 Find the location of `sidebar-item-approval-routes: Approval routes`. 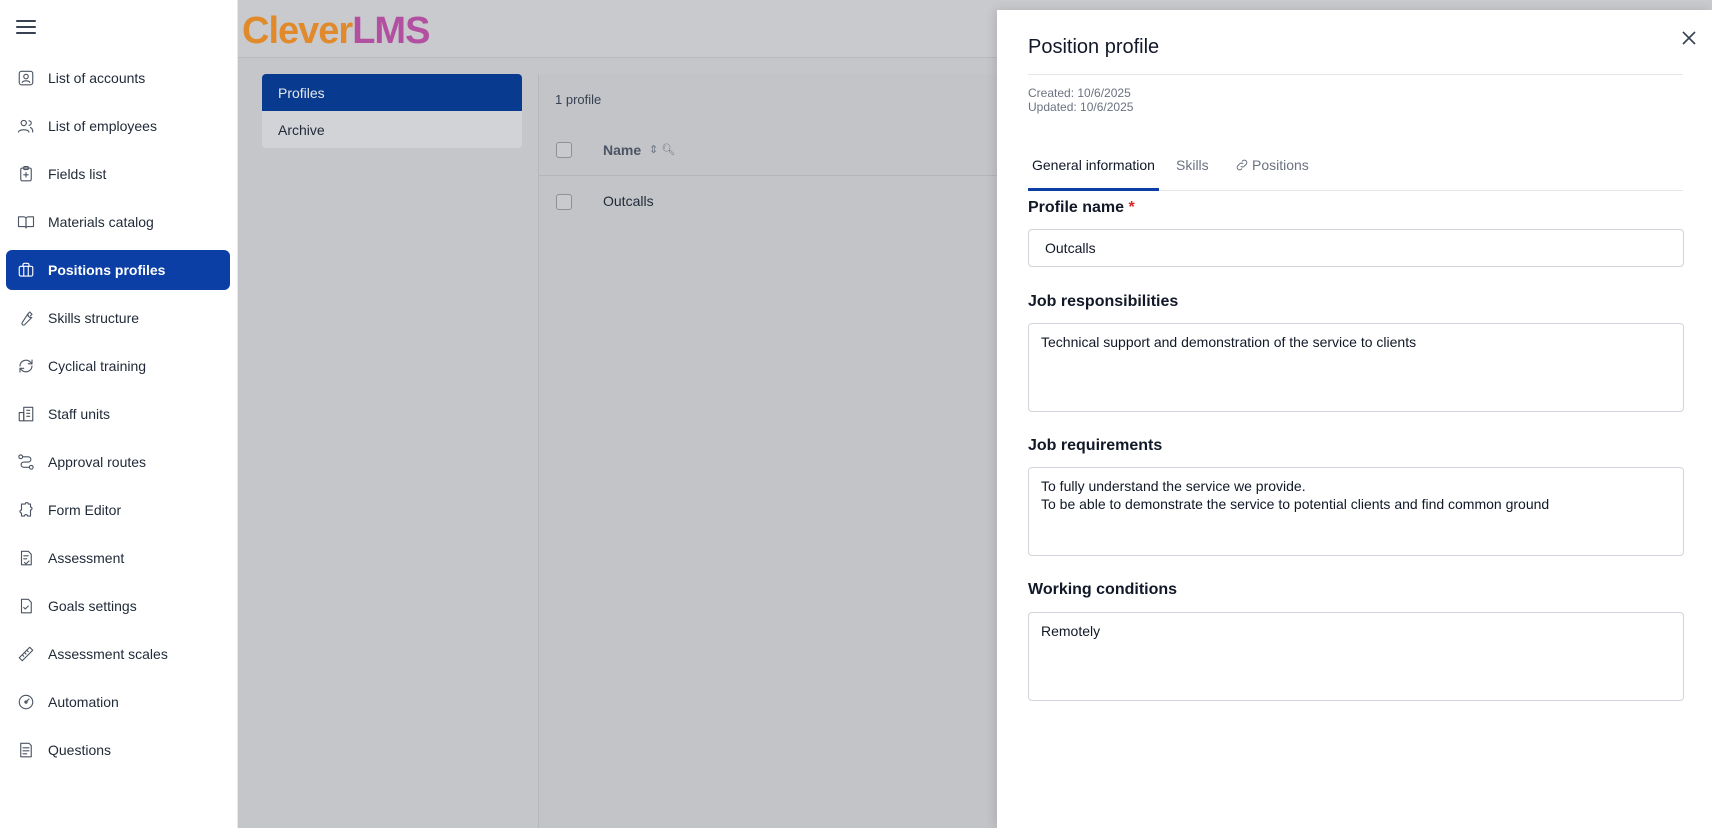

sidebar-item-approval-routes: Approval routes is located at coordinates (118, 462).